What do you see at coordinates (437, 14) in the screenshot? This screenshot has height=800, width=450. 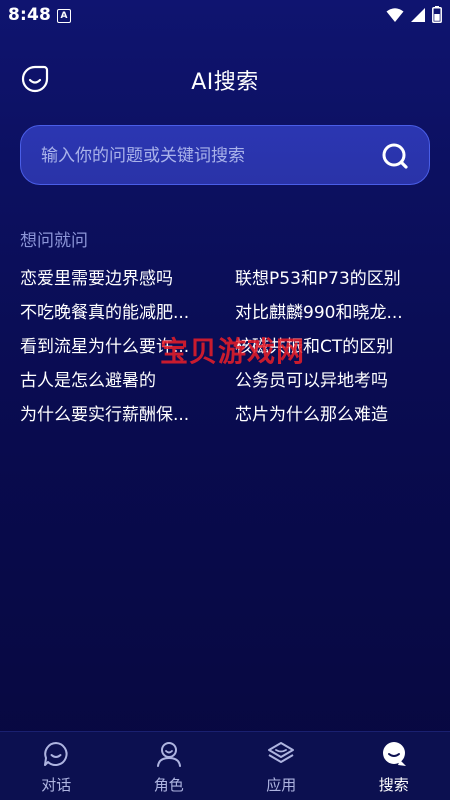 I see `battery-icon` at bounding box center [437, 14].